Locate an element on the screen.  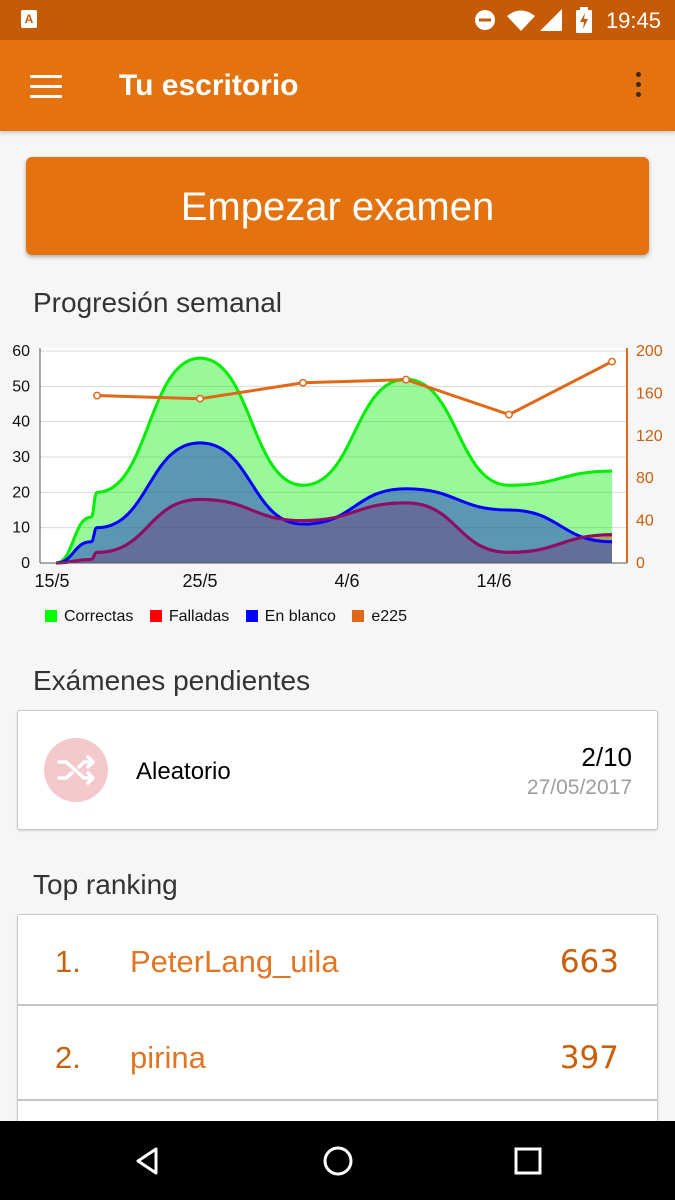
recents-icon is located at coordinates (528, 1161).